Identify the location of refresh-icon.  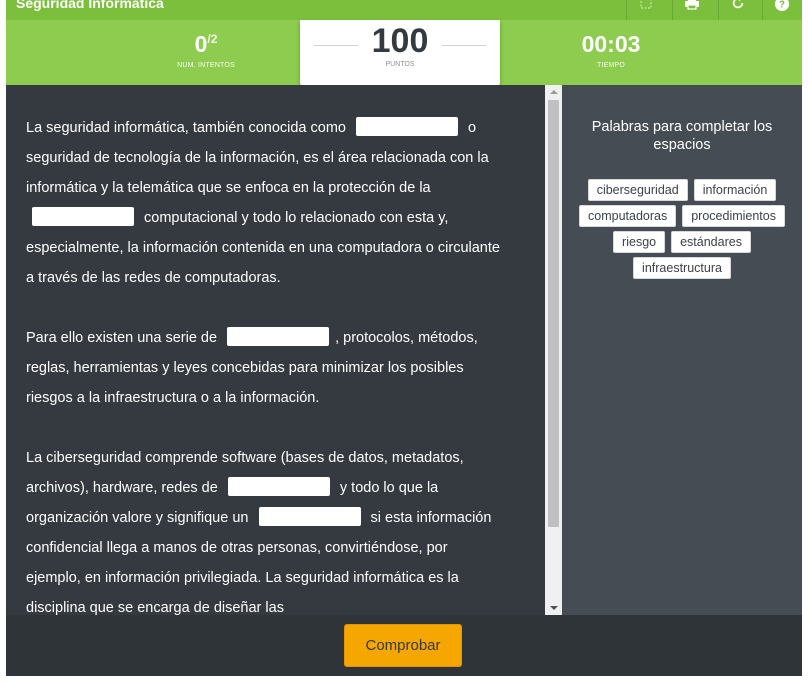
(737, 4).